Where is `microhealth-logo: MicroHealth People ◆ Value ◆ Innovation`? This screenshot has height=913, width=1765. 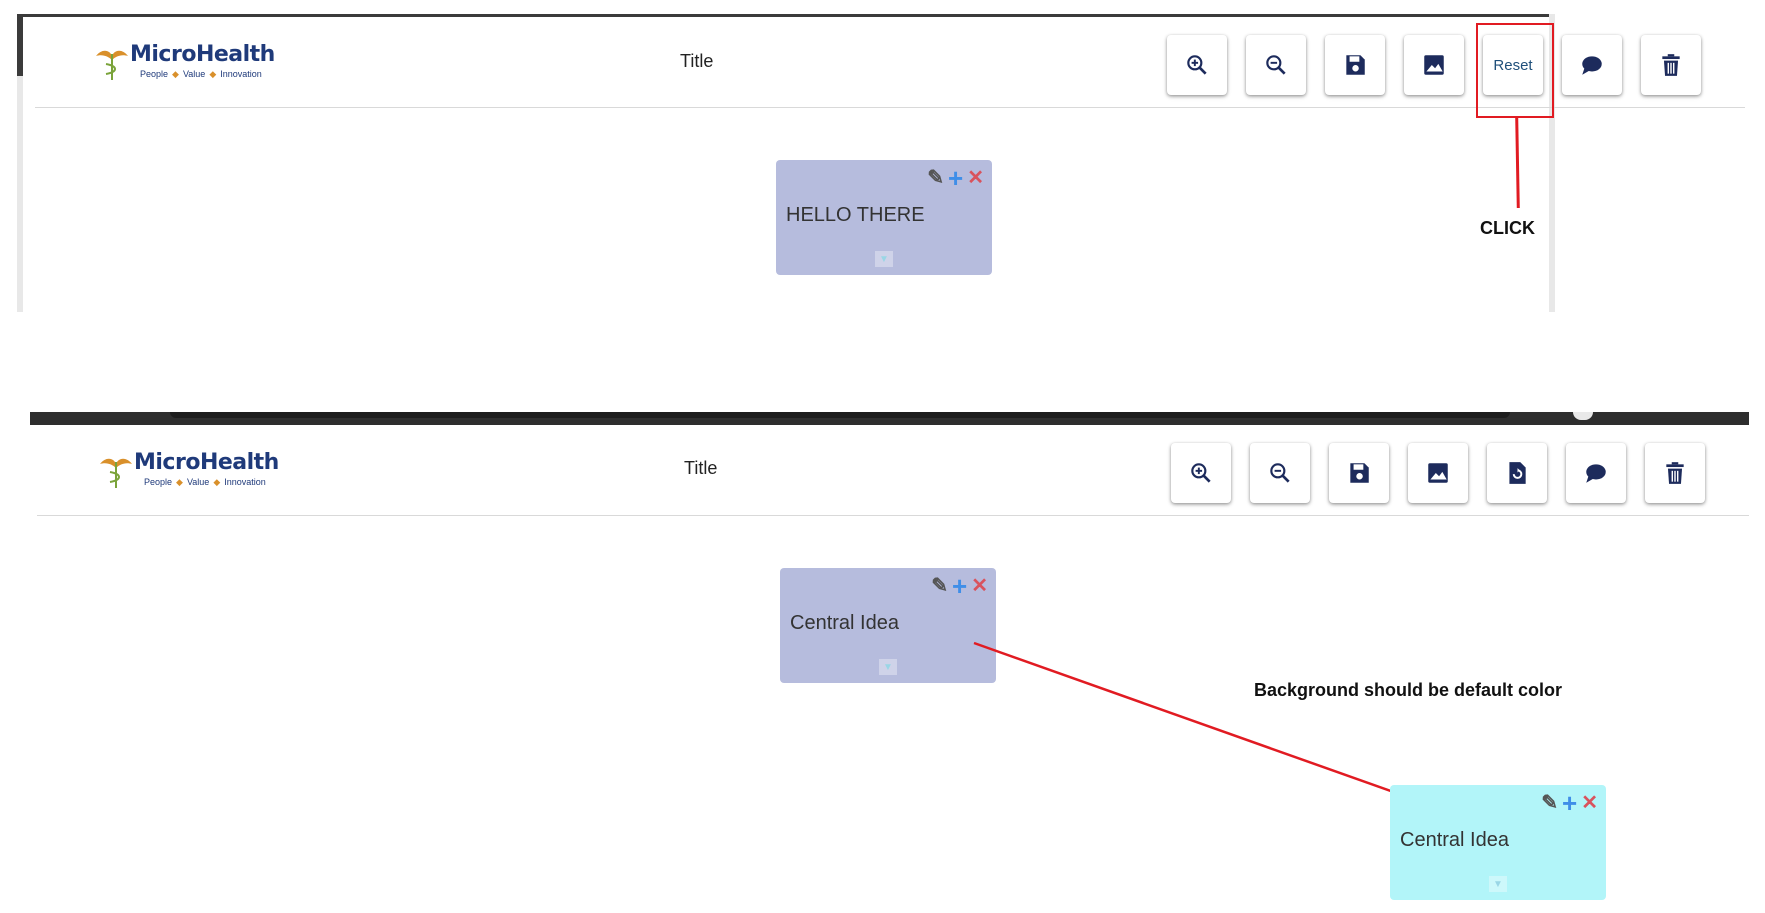 microhealth-logo: MicroHealth People ◆ Value ◆ Innovation is located at coordinates (187, 61).